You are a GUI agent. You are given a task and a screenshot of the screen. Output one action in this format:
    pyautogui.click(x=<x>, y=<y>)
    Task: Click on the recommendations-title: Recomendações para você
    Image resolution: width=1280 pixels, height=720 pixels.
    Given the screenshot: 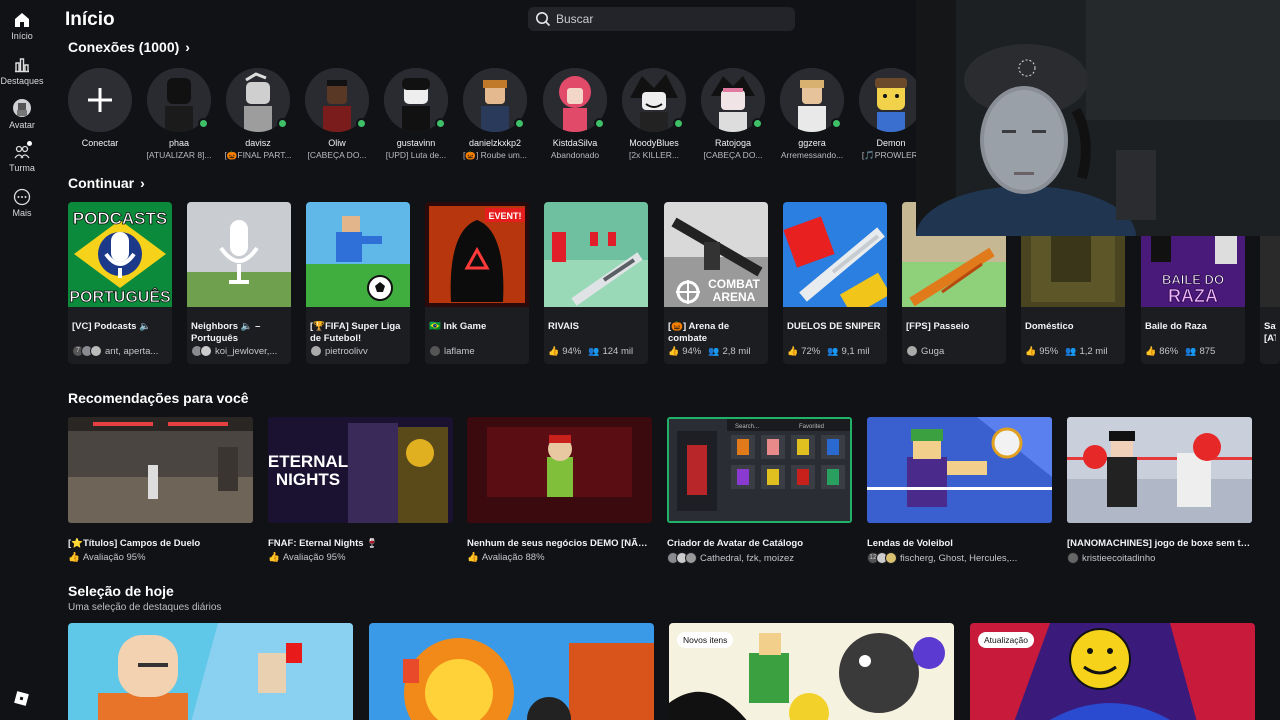 What is the action you would take?
    pyautogui.click(x=158, y=398)
    